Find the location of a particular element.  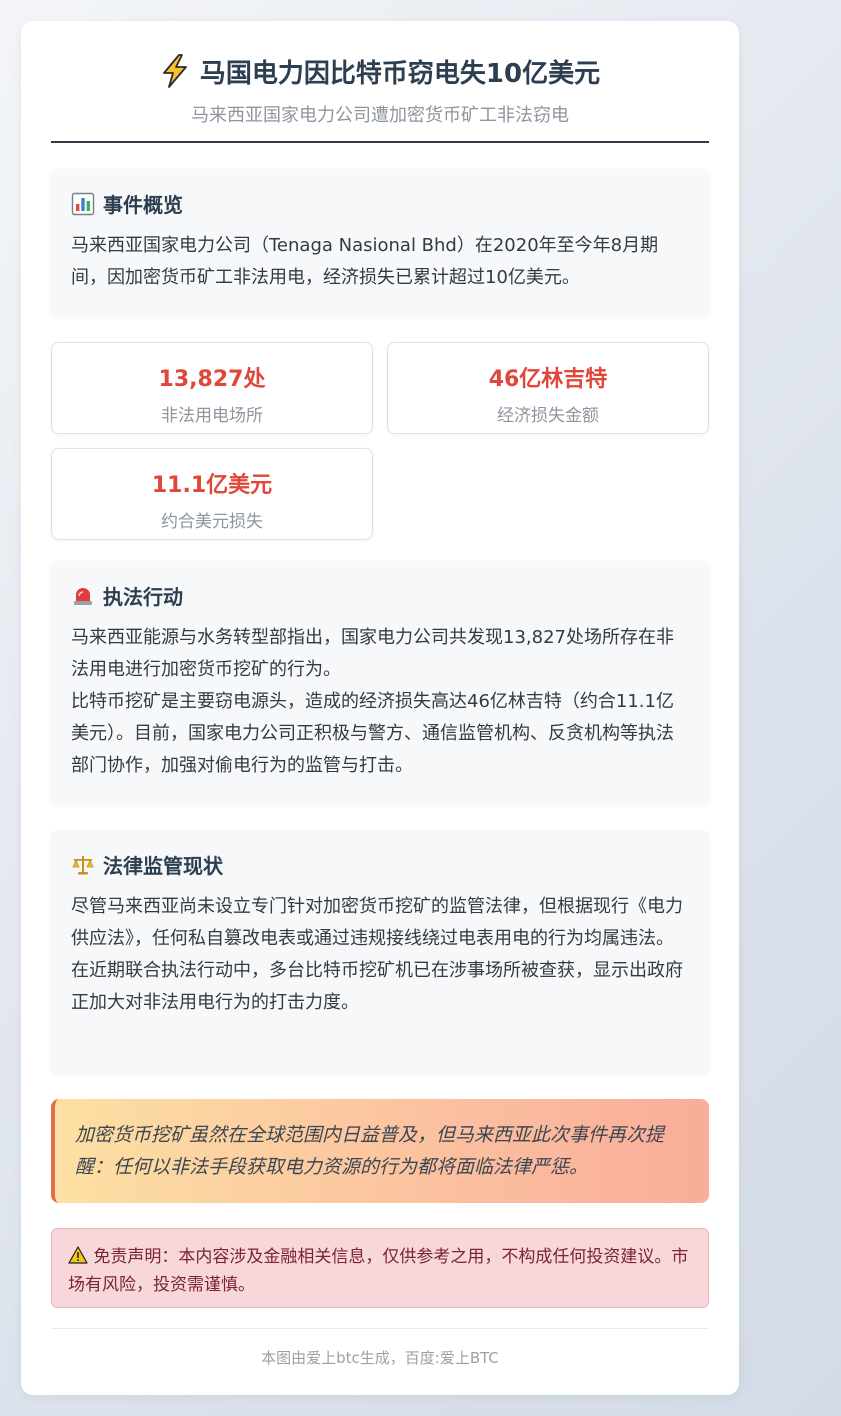

stat-label: 经济损失金额 is located at coordinates (548, 416).